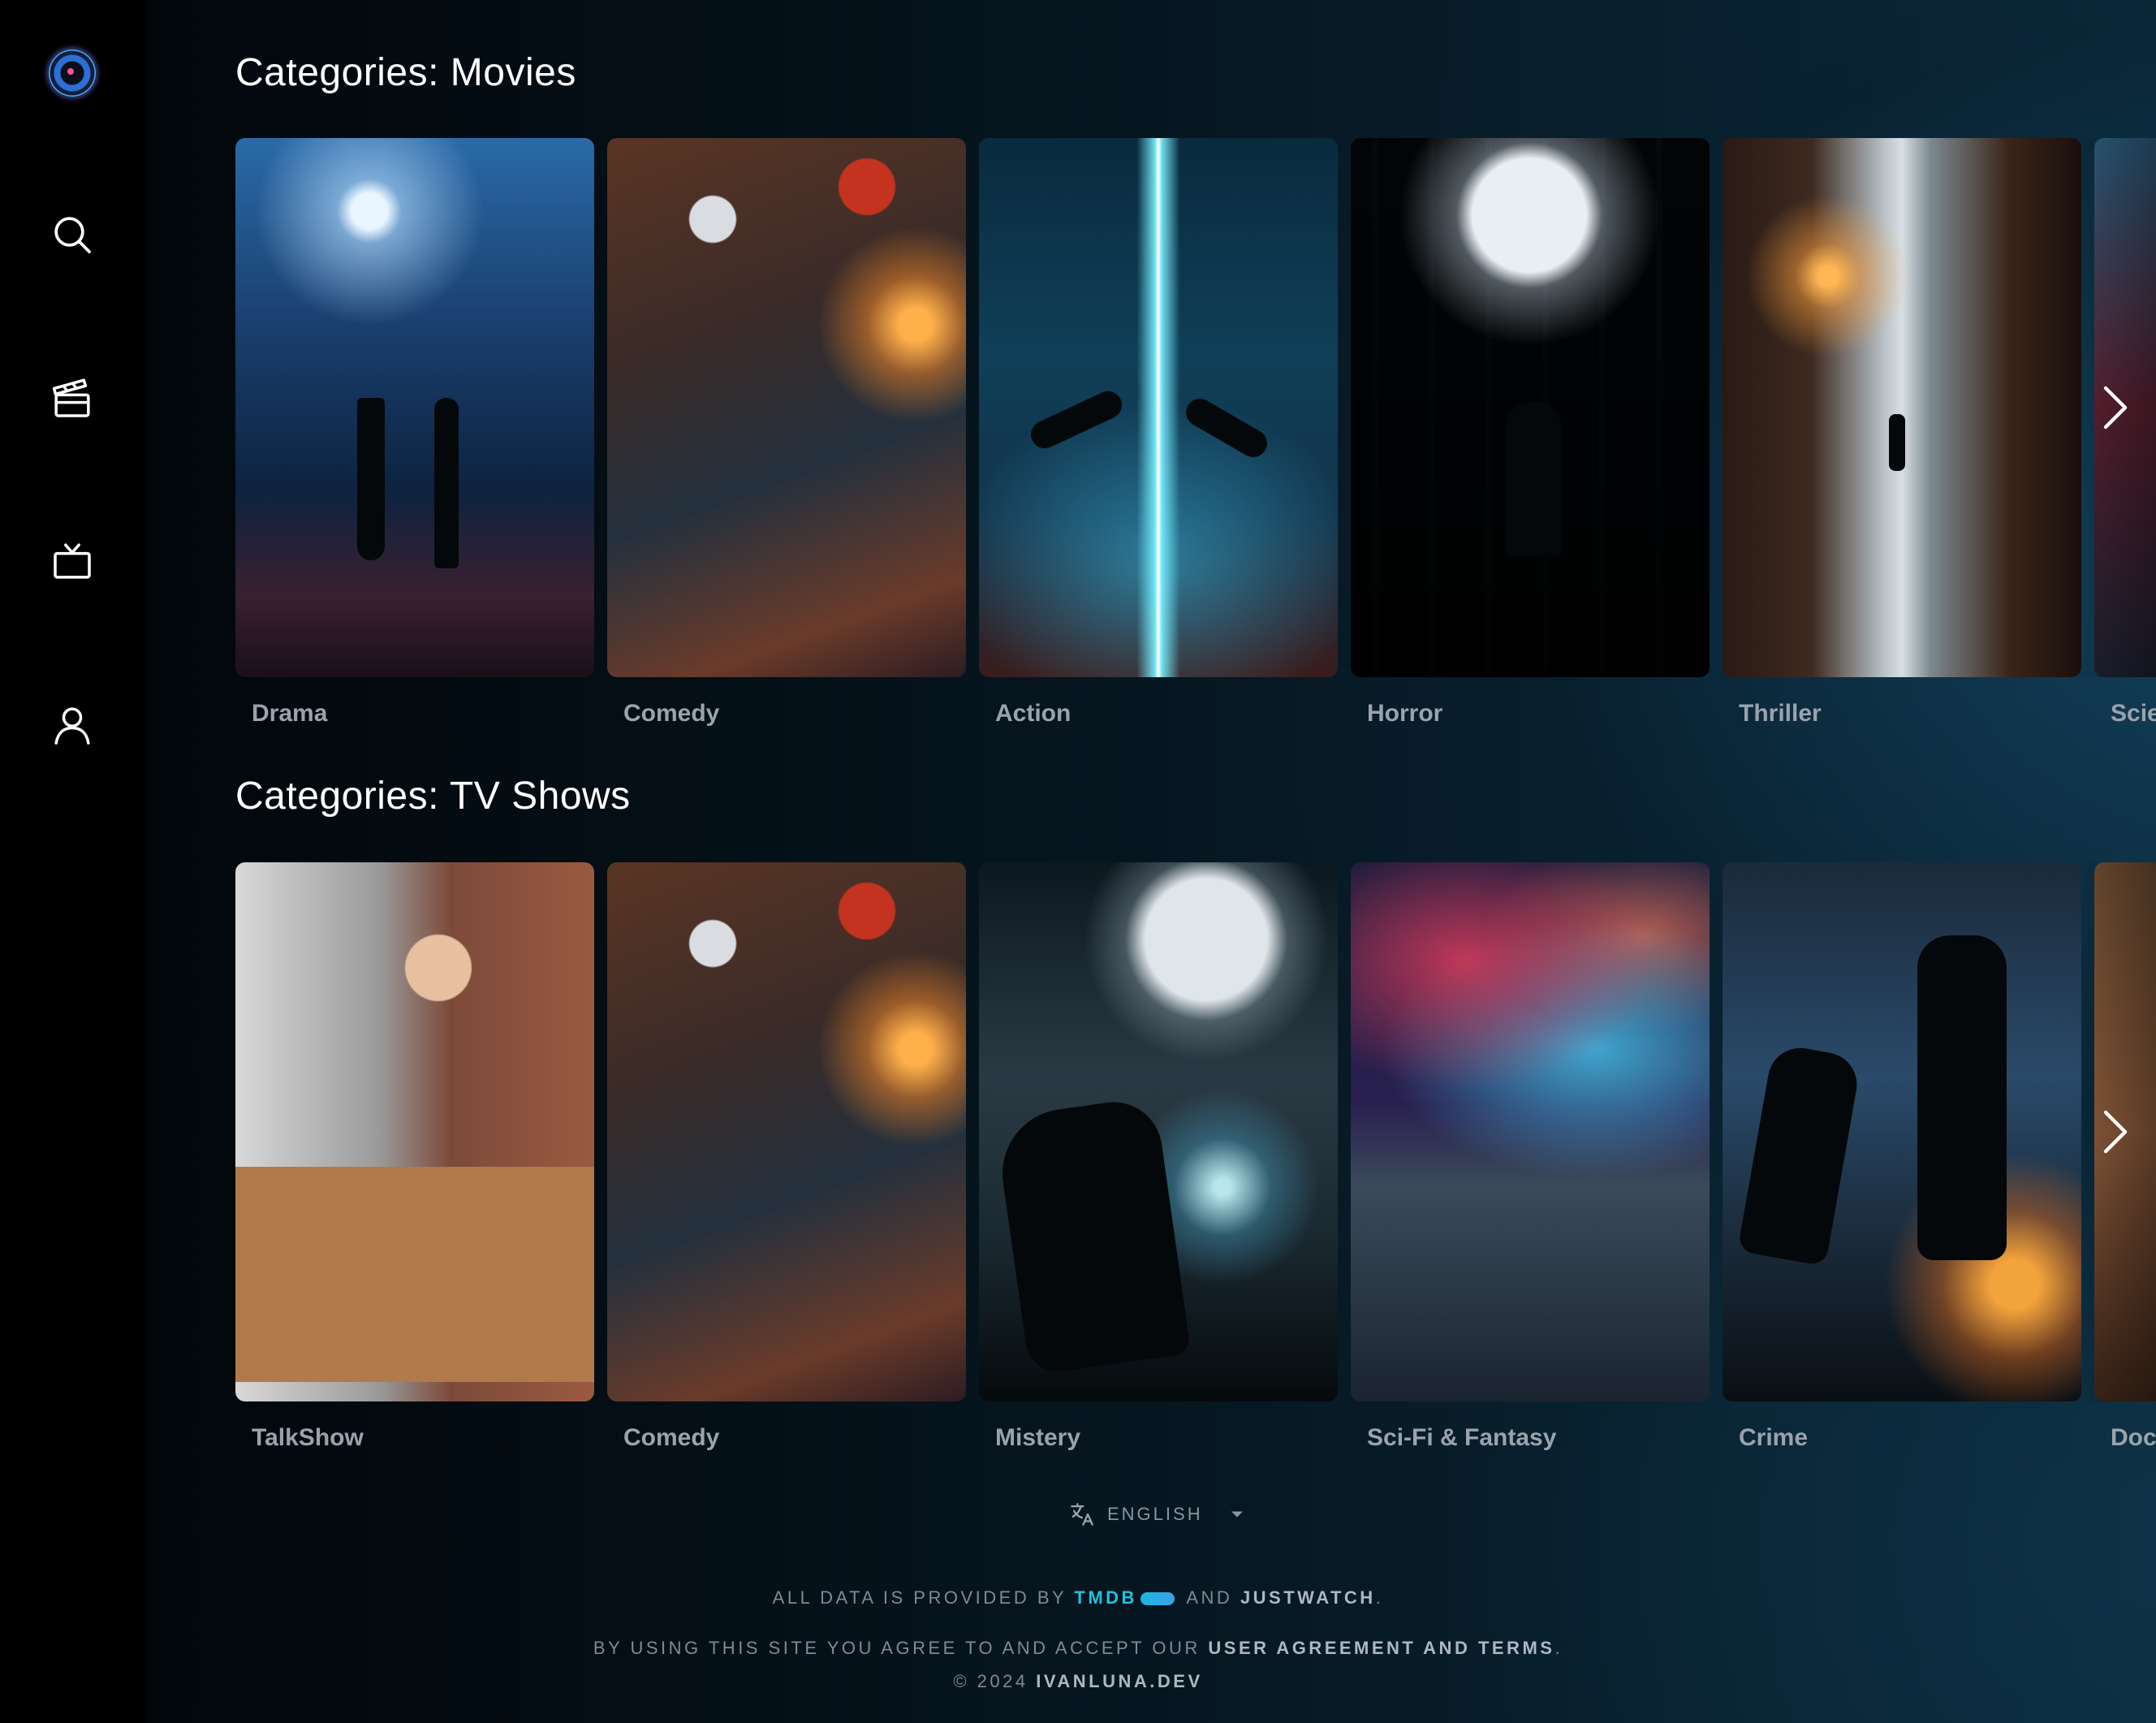 This screenshot has width=2156, height=1723. I want to click on and-text: AND, so click(1209, 1598).